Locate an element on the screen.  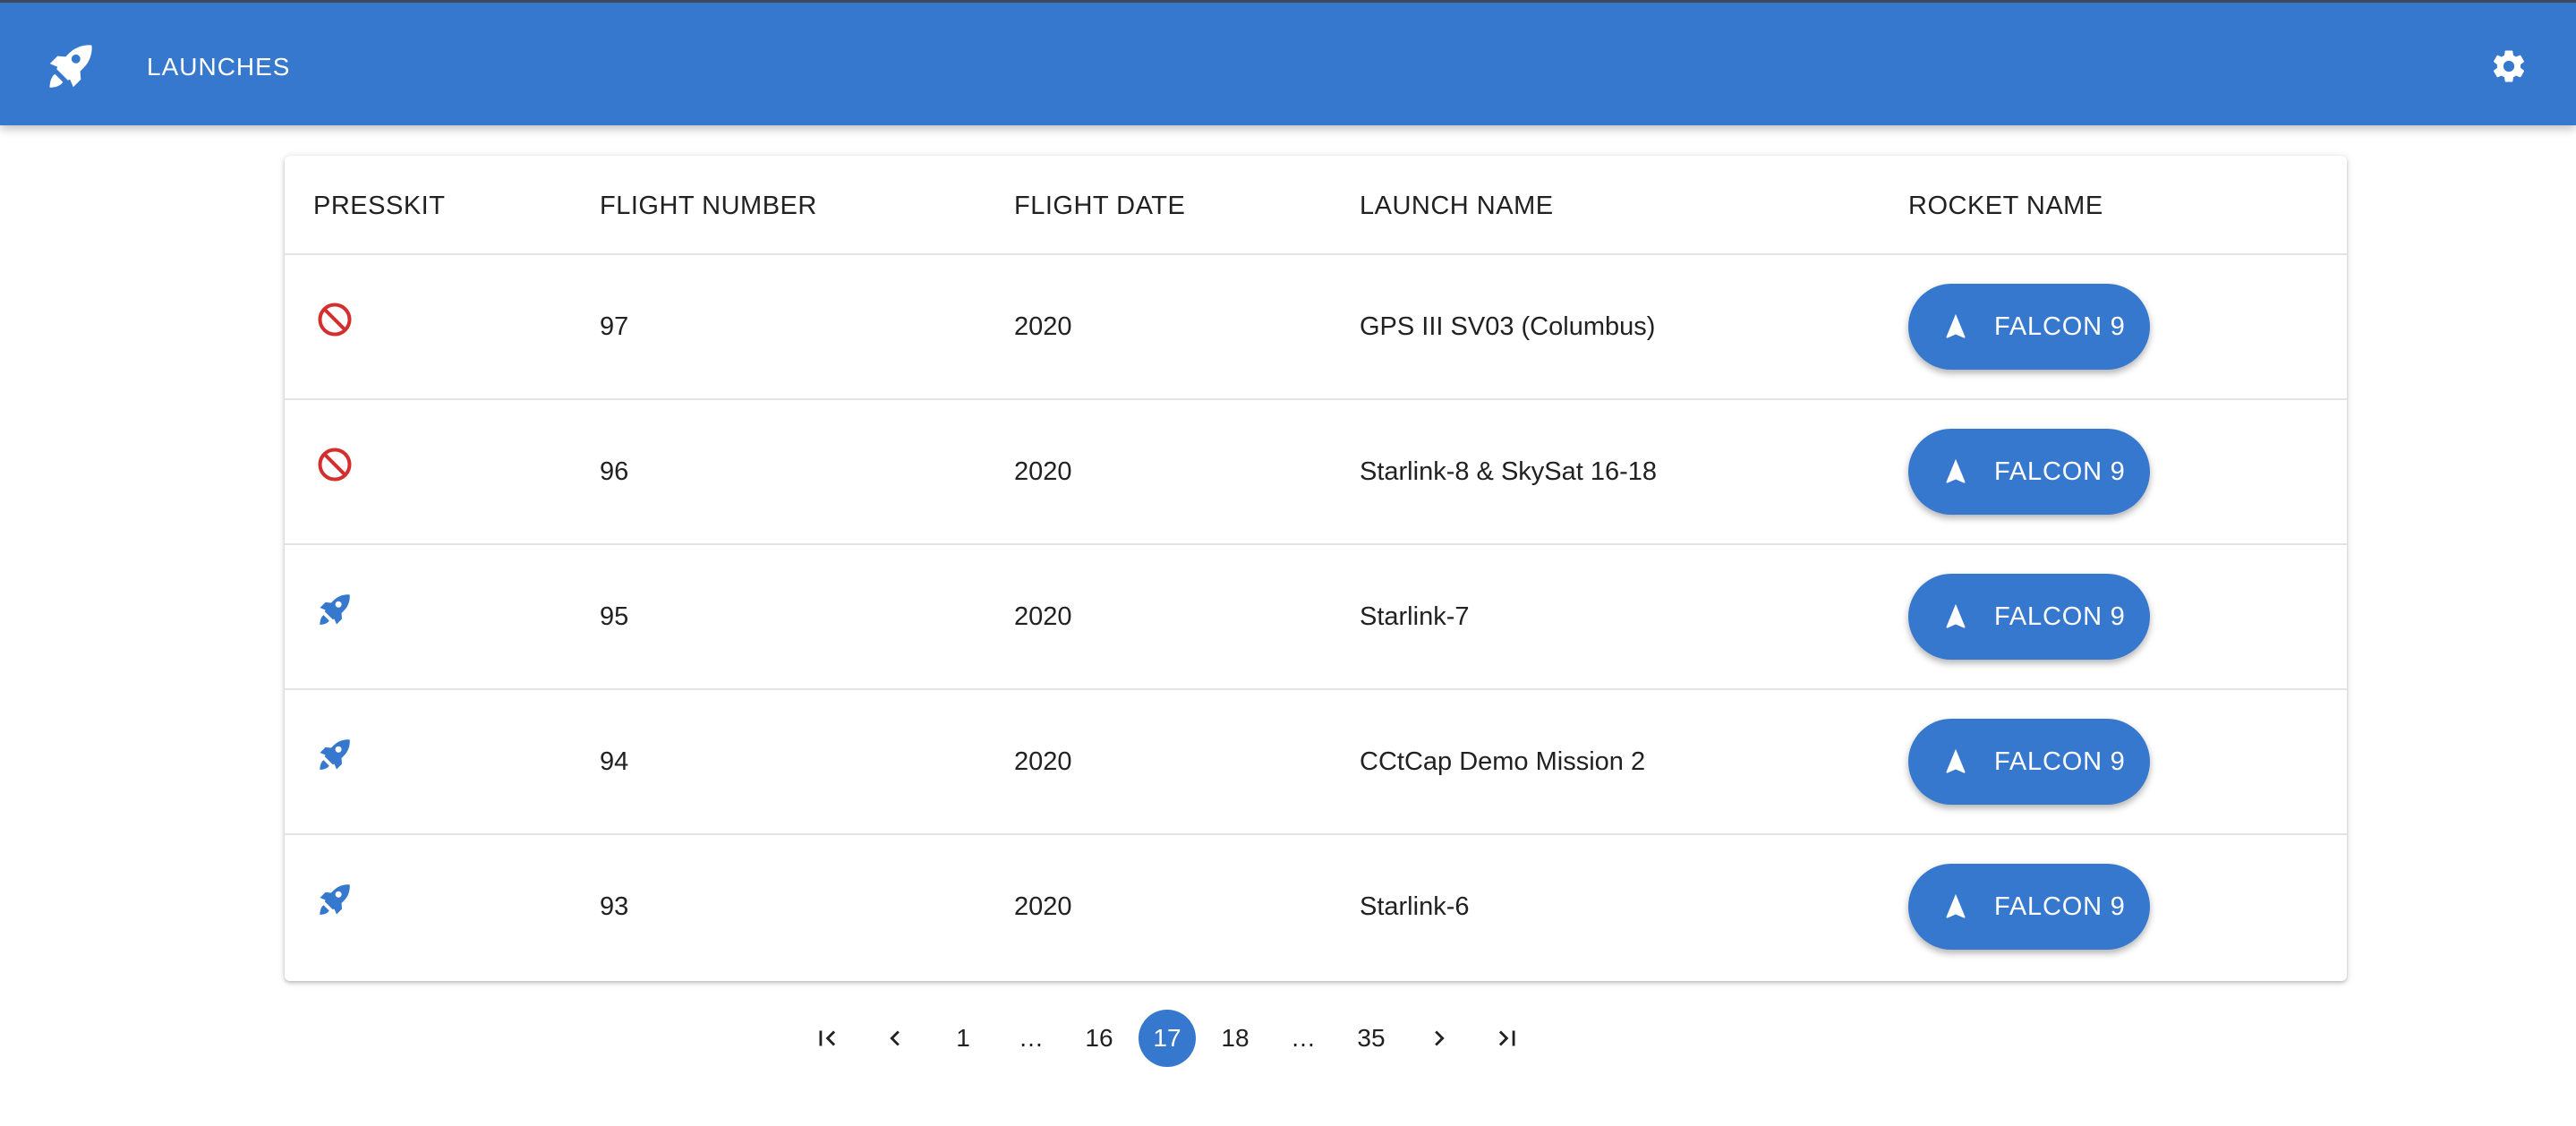
first-page-icon is located at coordinates (827, 1038).